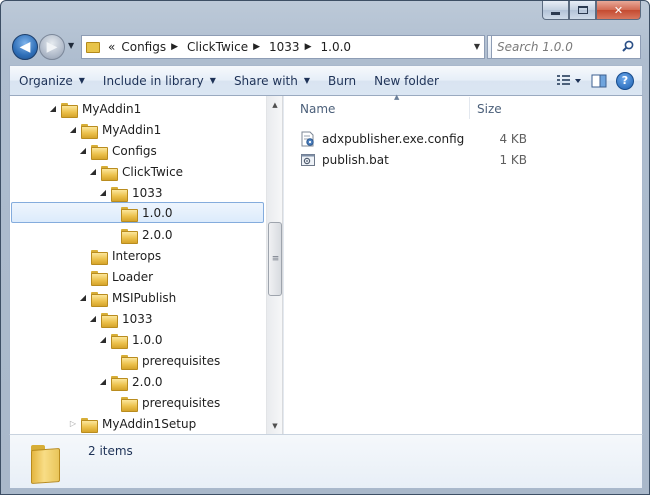  I want to click on organize-label: Organize, so click(46, 80).